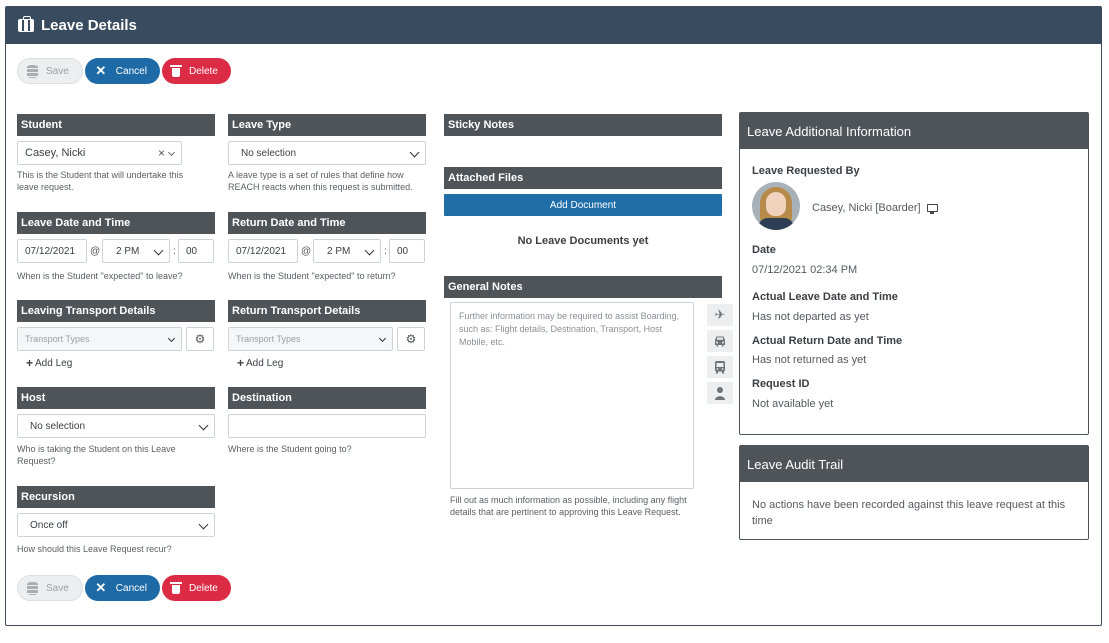 This screenshot has width=1109, height=643. What do you see at coordinates (99, 339) in the screenshot?
I see `leaving-transport-select: Transport Types` at bounding box center [99, 339].